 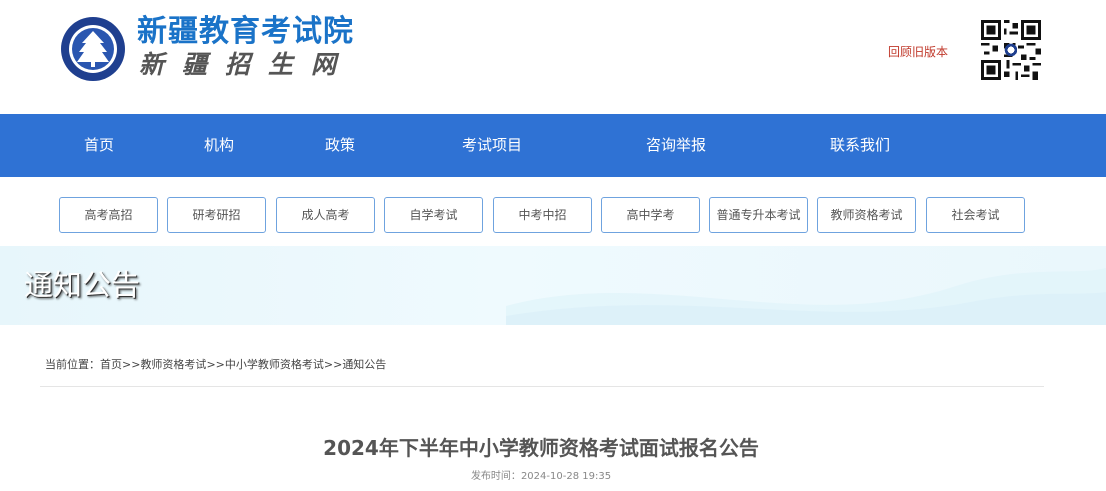 I want to click on nav-item-home: 首页, so click(x=99, y=145).